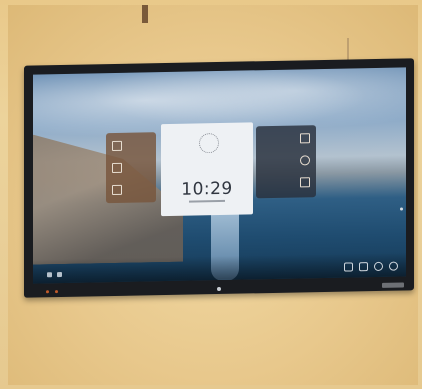 The width and height of the screenshot is (422, 389). Describe the element at coordinates (363, 267) in the screenshot. I see `screen-icon` at that location.